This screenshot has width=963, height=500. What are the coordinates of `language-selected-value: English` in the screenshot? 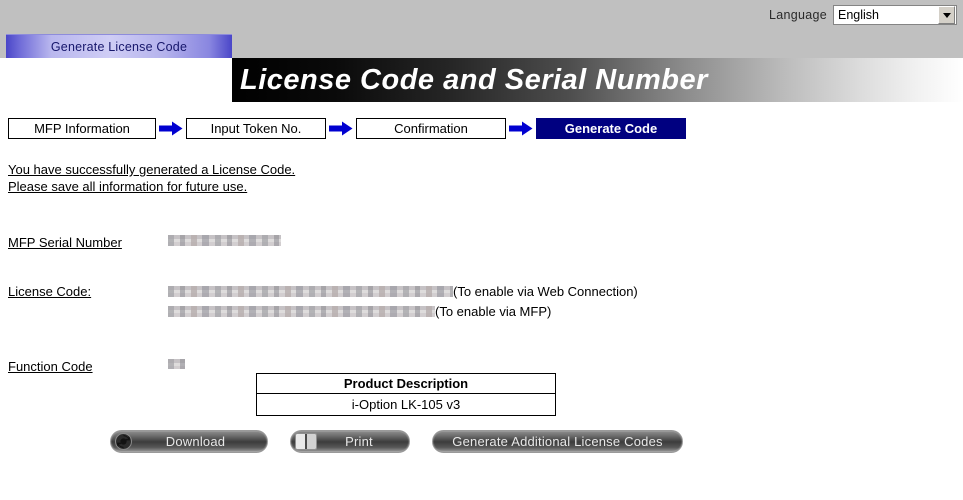 It's located at (858, 15).